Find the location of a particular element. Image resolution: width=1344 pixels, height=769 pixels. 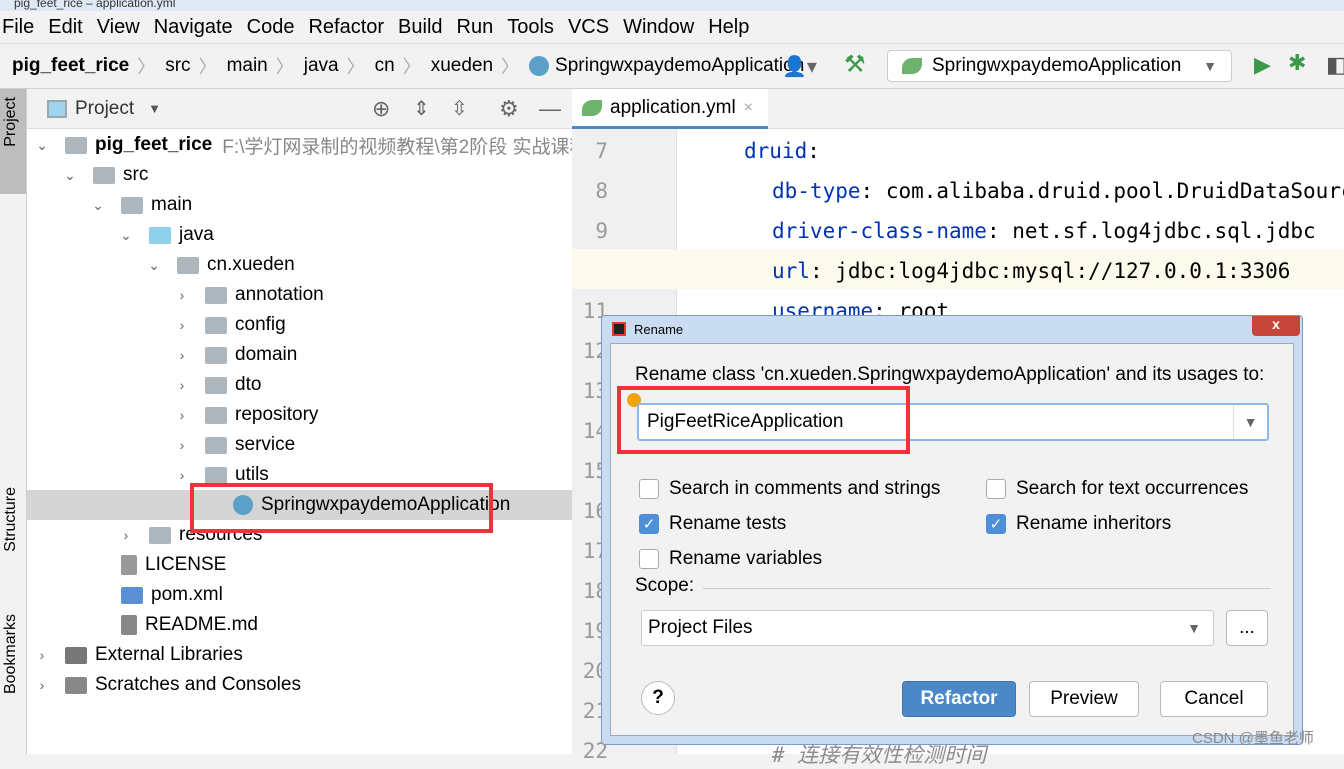

folder-icon is located at coordinates (132, 205).